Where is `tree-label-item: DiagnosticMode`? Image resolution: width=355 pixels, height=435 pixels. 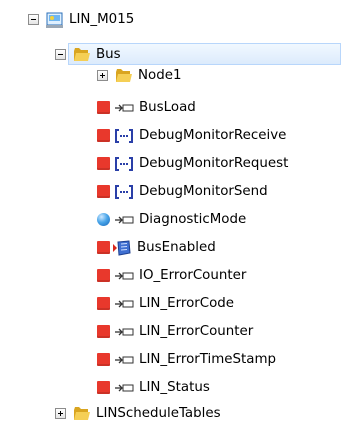
tree-label-item: DiagnosticMode is located at coordinates (193, 219).